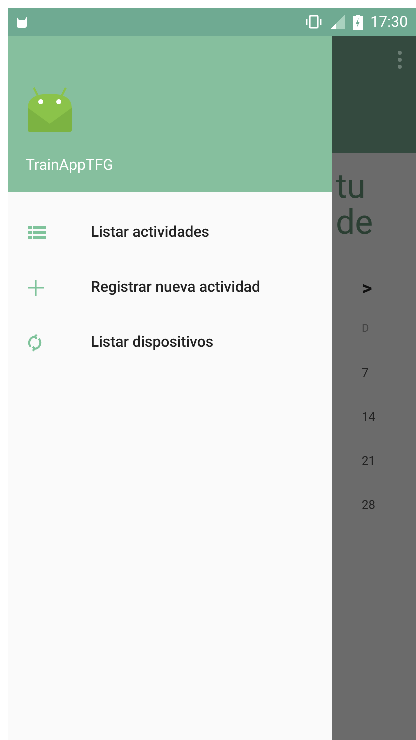 The width and height of the screenshot is (416, 740). I want to click on drawer-item: Listar actividades, so click(170, 232).